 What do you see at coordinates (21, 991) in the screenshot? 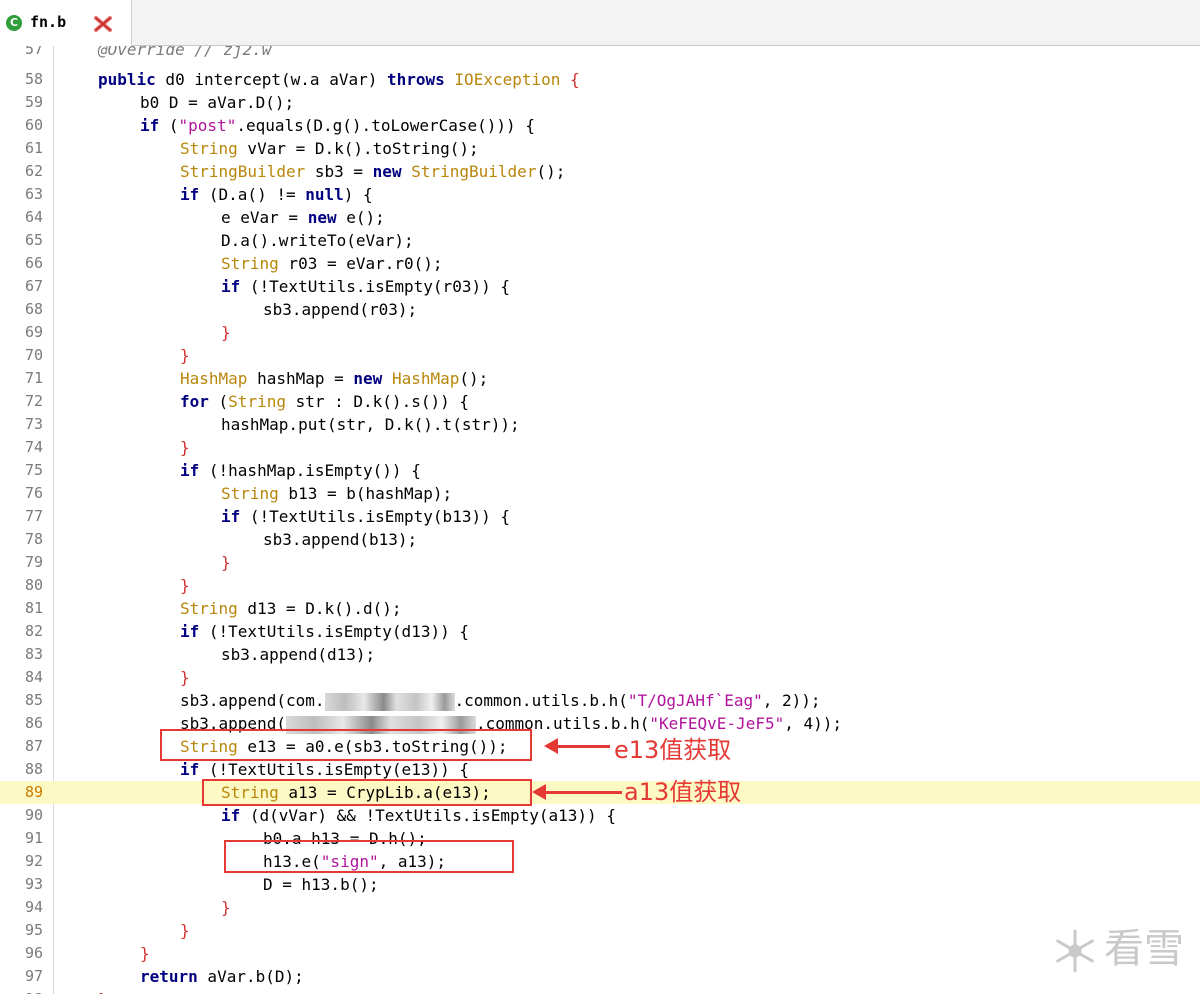
I see `line-number: 98` at bounding box center [21, 991].